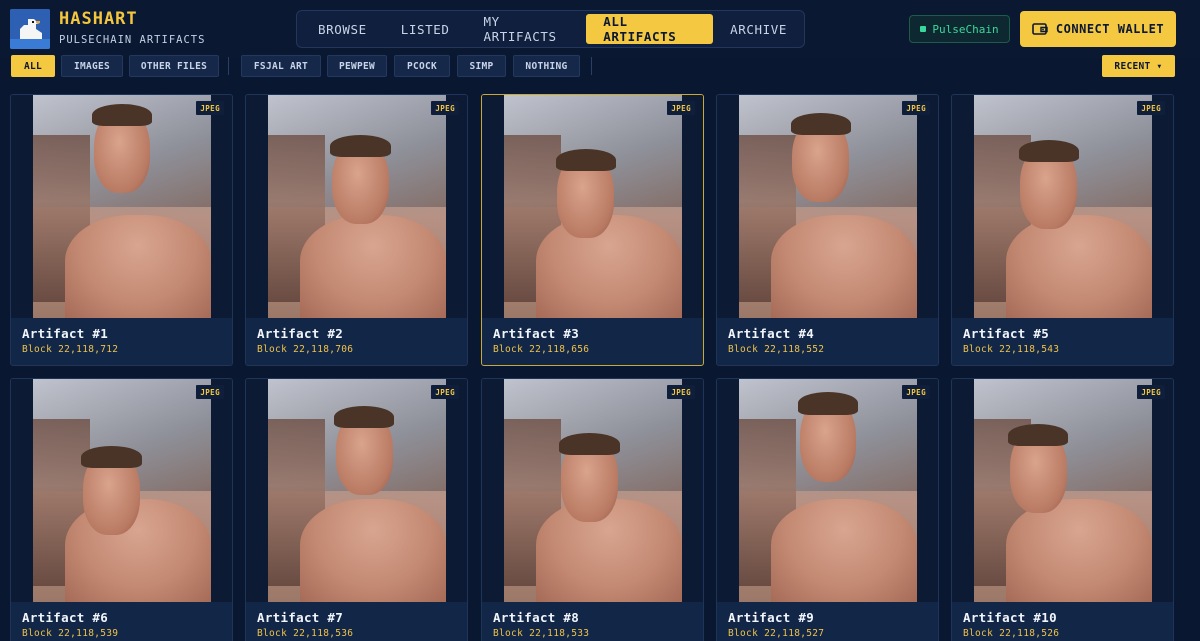 This screenshot has width=1200, height=641. I want to click on sort-dropdown: RECENT ▾, so click(1138, 66).